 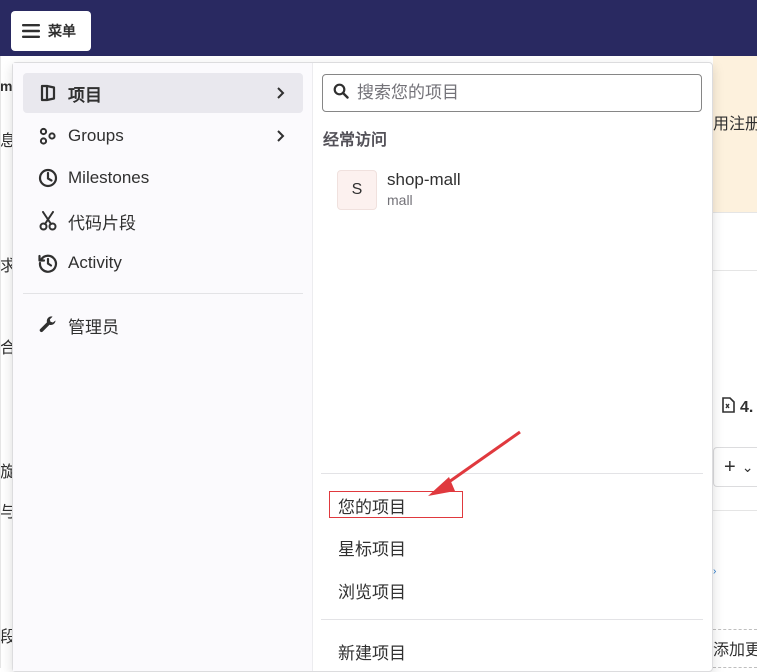 I want to click on link-explore-projects: 浏览项目, so click(x=372, y=590).